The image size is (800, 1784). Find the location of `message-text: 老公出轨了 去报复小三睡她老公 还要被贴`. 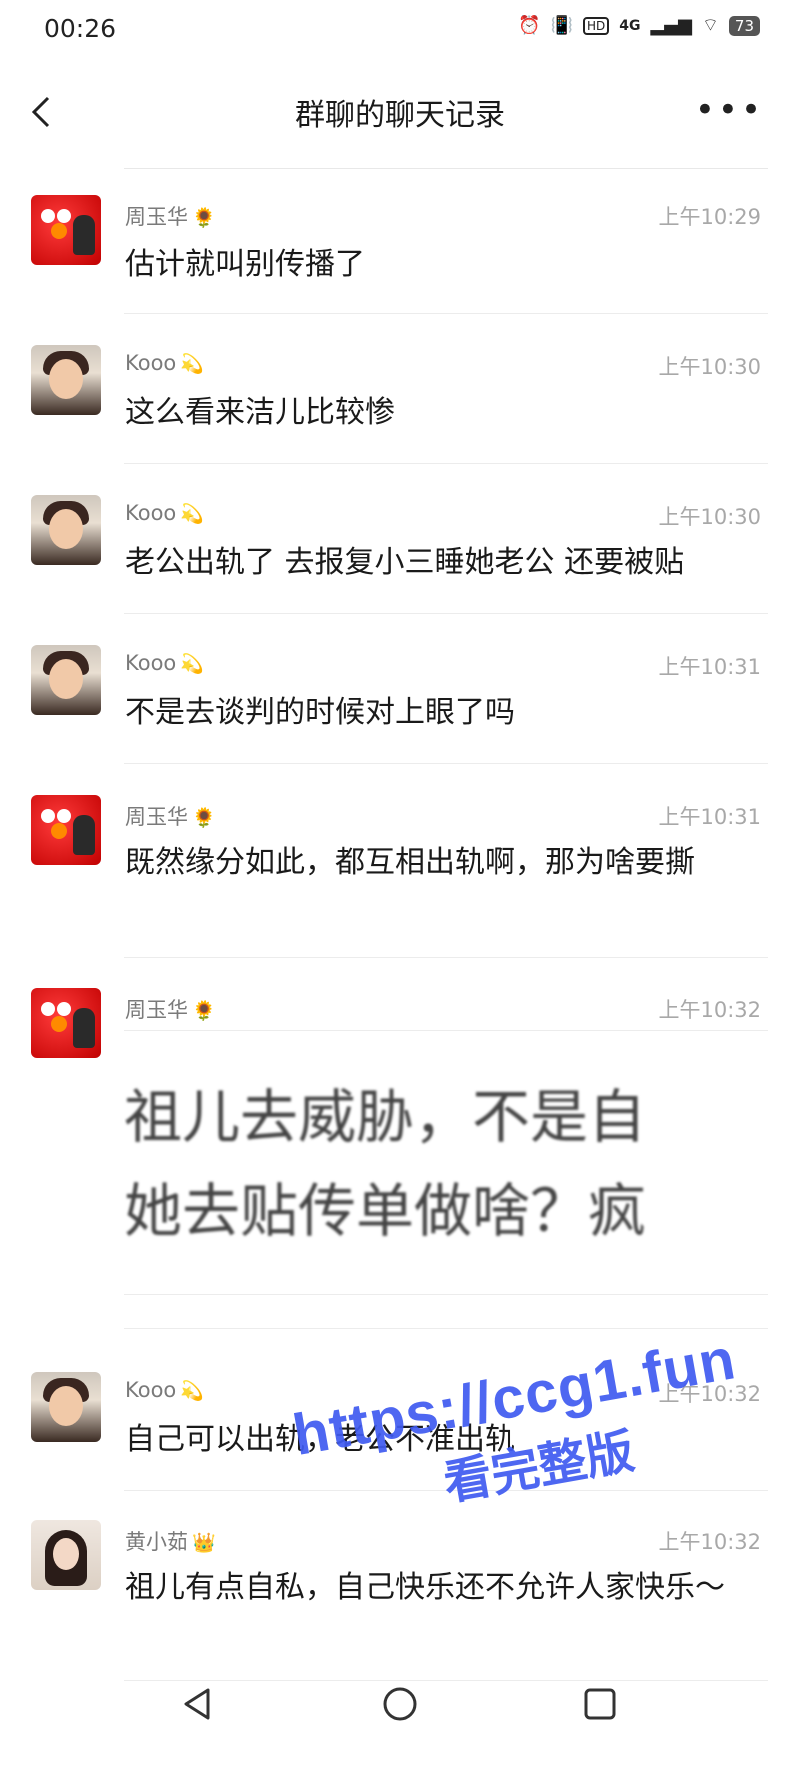

message-text: 老公出轨了 去报复小三睡她老公 还要被贴 is located at coordinates (405, 562).